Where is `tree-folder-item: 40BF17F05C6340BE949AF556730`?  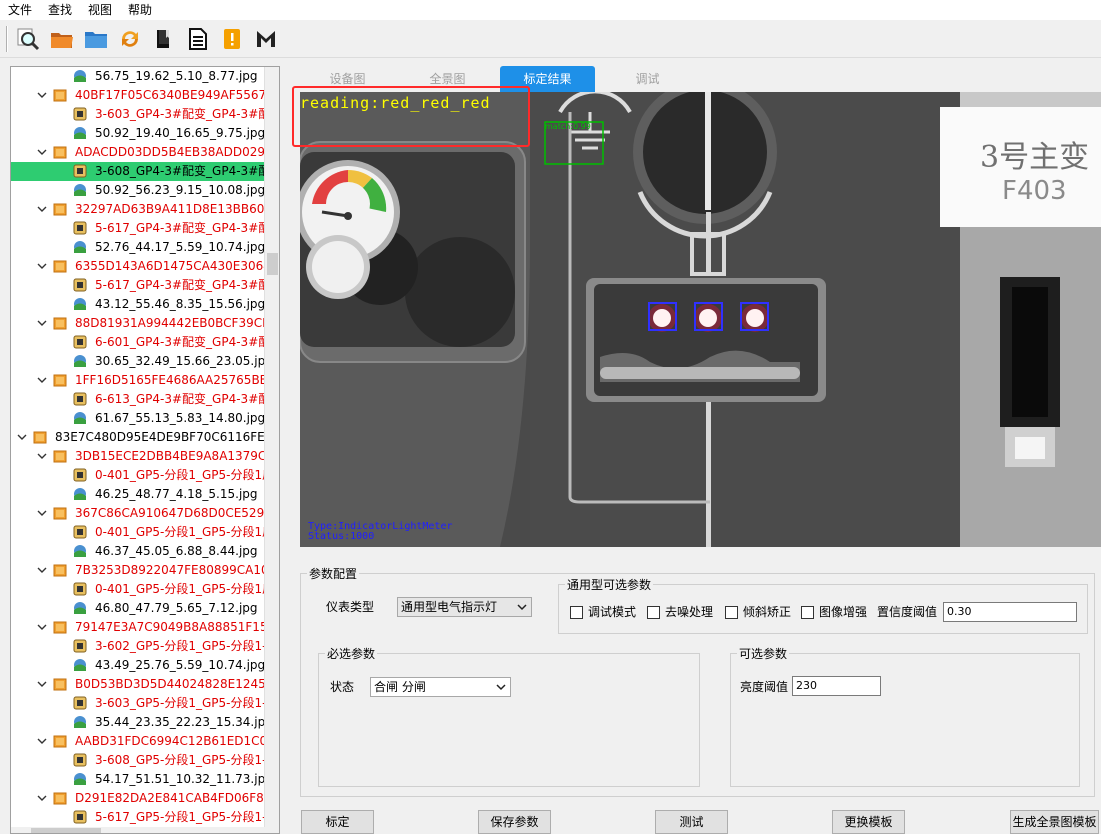 tree-folder-item: 40BF17F05C6340BE949AF556730 is located at coordinates (138, 95).